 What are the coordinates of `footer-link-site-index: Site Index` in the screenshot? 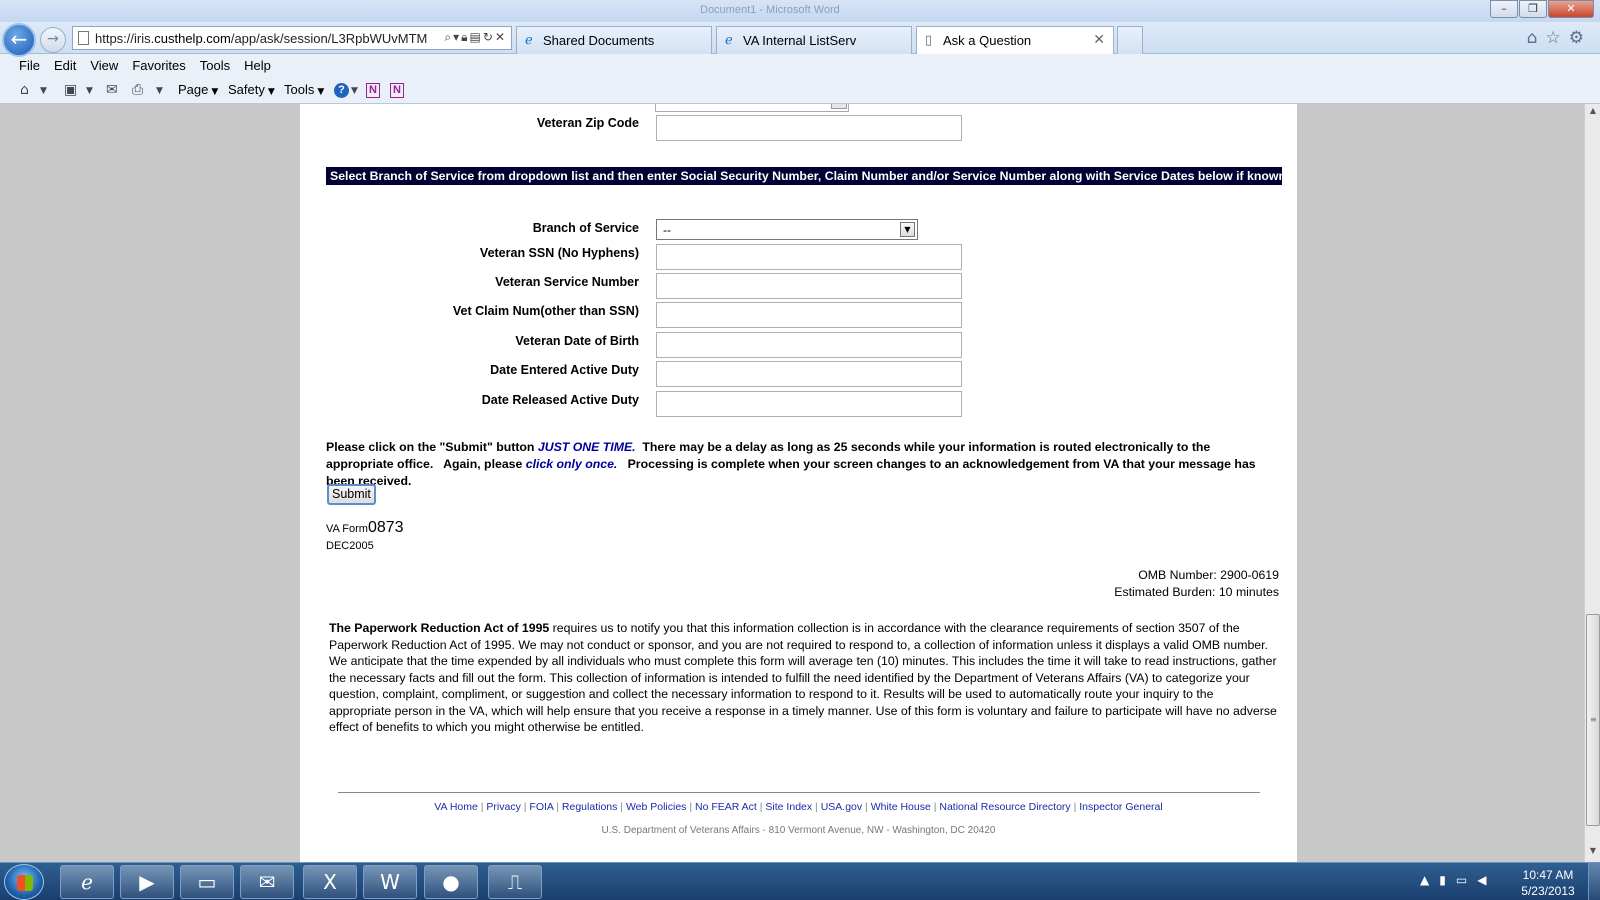 It's located at (788, 807).